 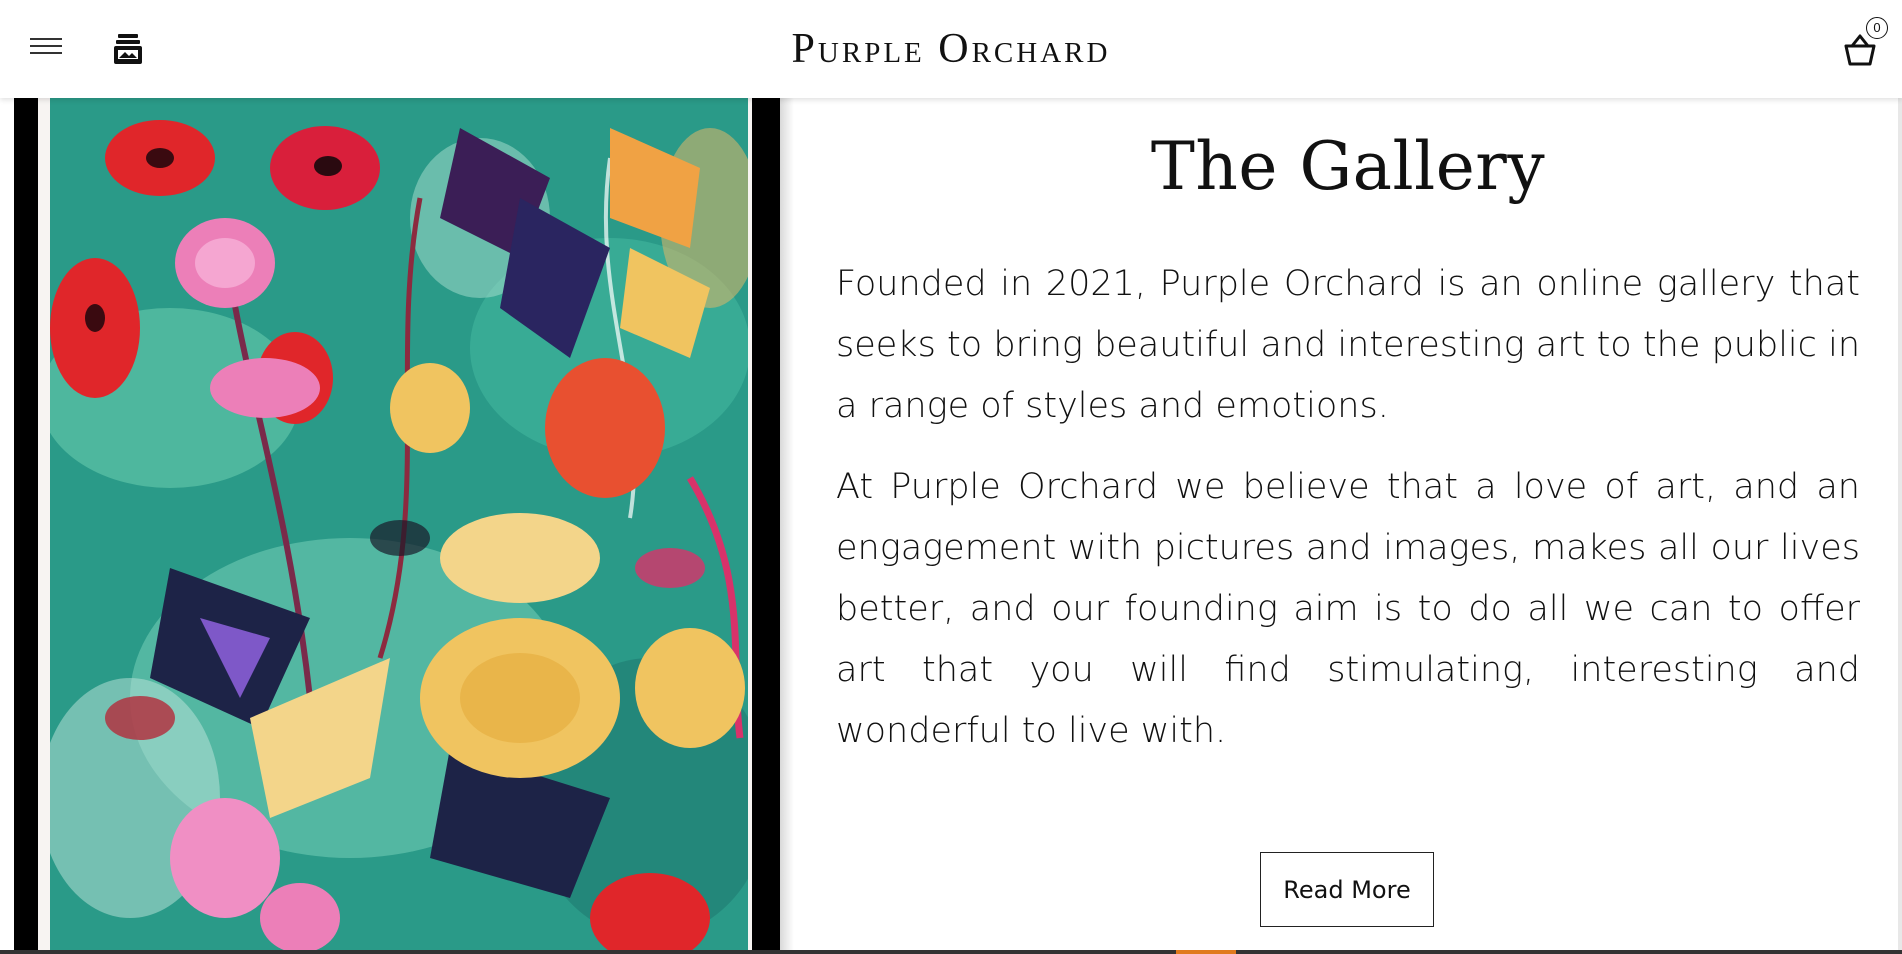 What do you see at coordinates (951, 952) in the screenshot?
I see `page-bottom-divider` at bounding box center [951, 952].